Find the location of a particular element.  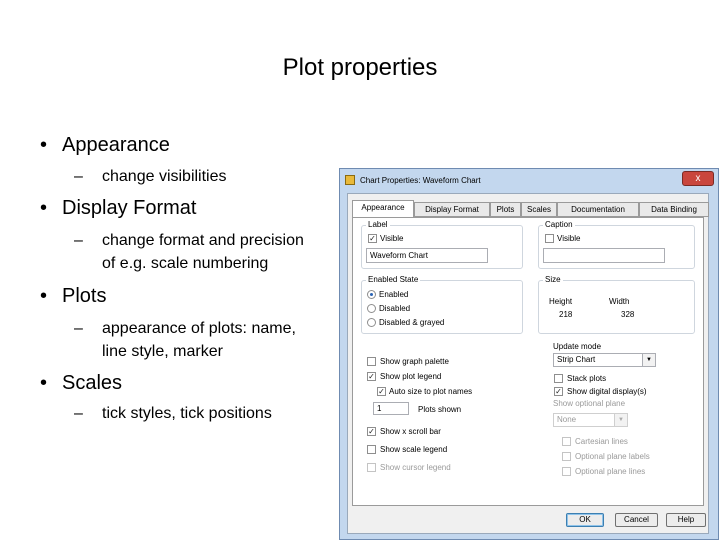

enabled-state-title: Enabled State is located at coordinates (393, 279).